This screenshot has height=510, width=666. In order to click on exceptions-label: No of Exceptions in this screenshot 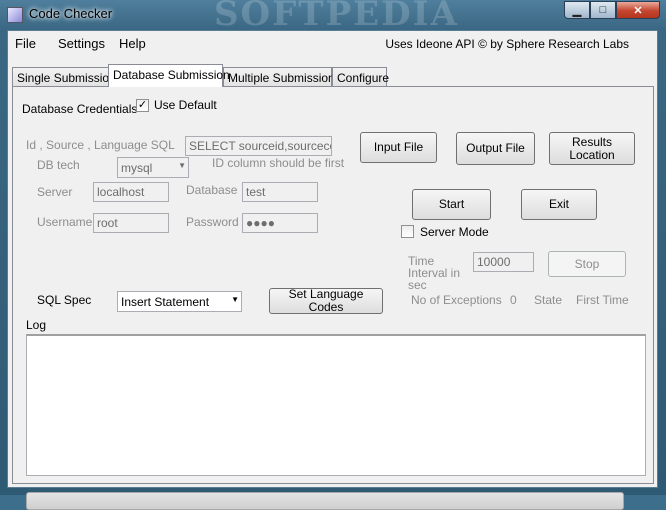, I will do `click(456, 300)`.